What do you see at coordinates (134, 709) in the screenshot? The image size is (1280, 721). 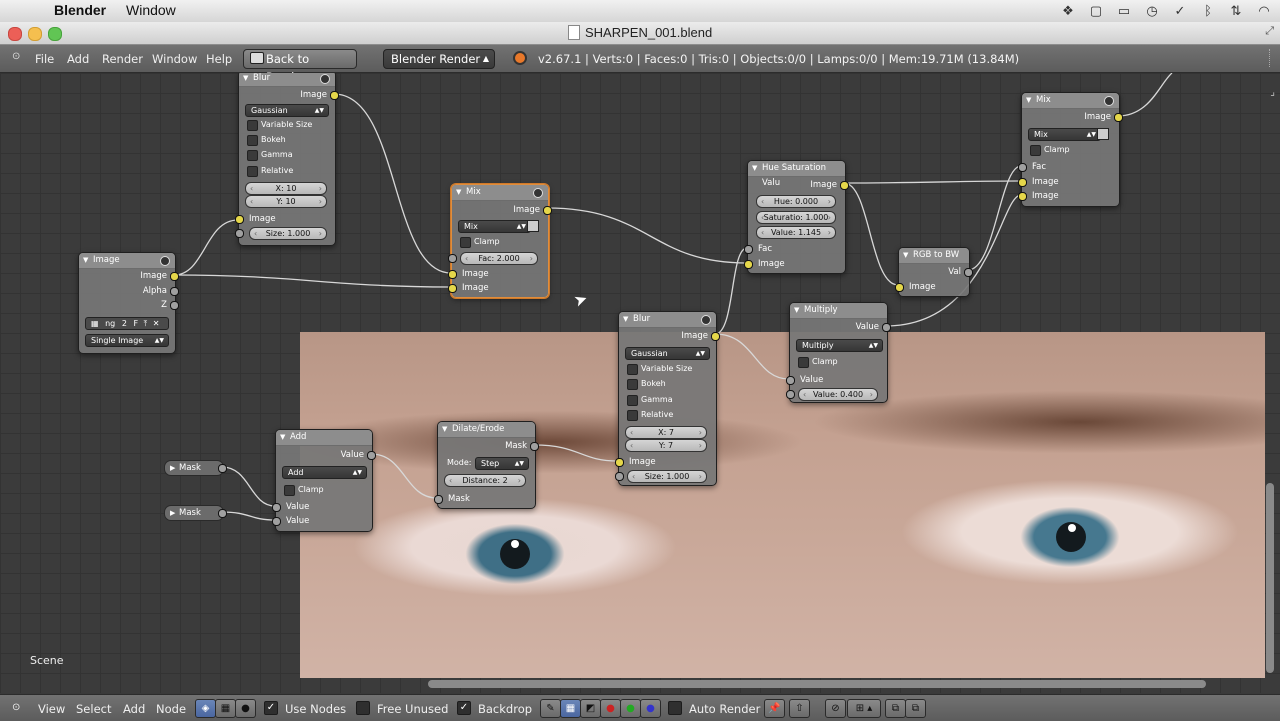 I see `menu-add: Add` at bounding box center [134, 709].